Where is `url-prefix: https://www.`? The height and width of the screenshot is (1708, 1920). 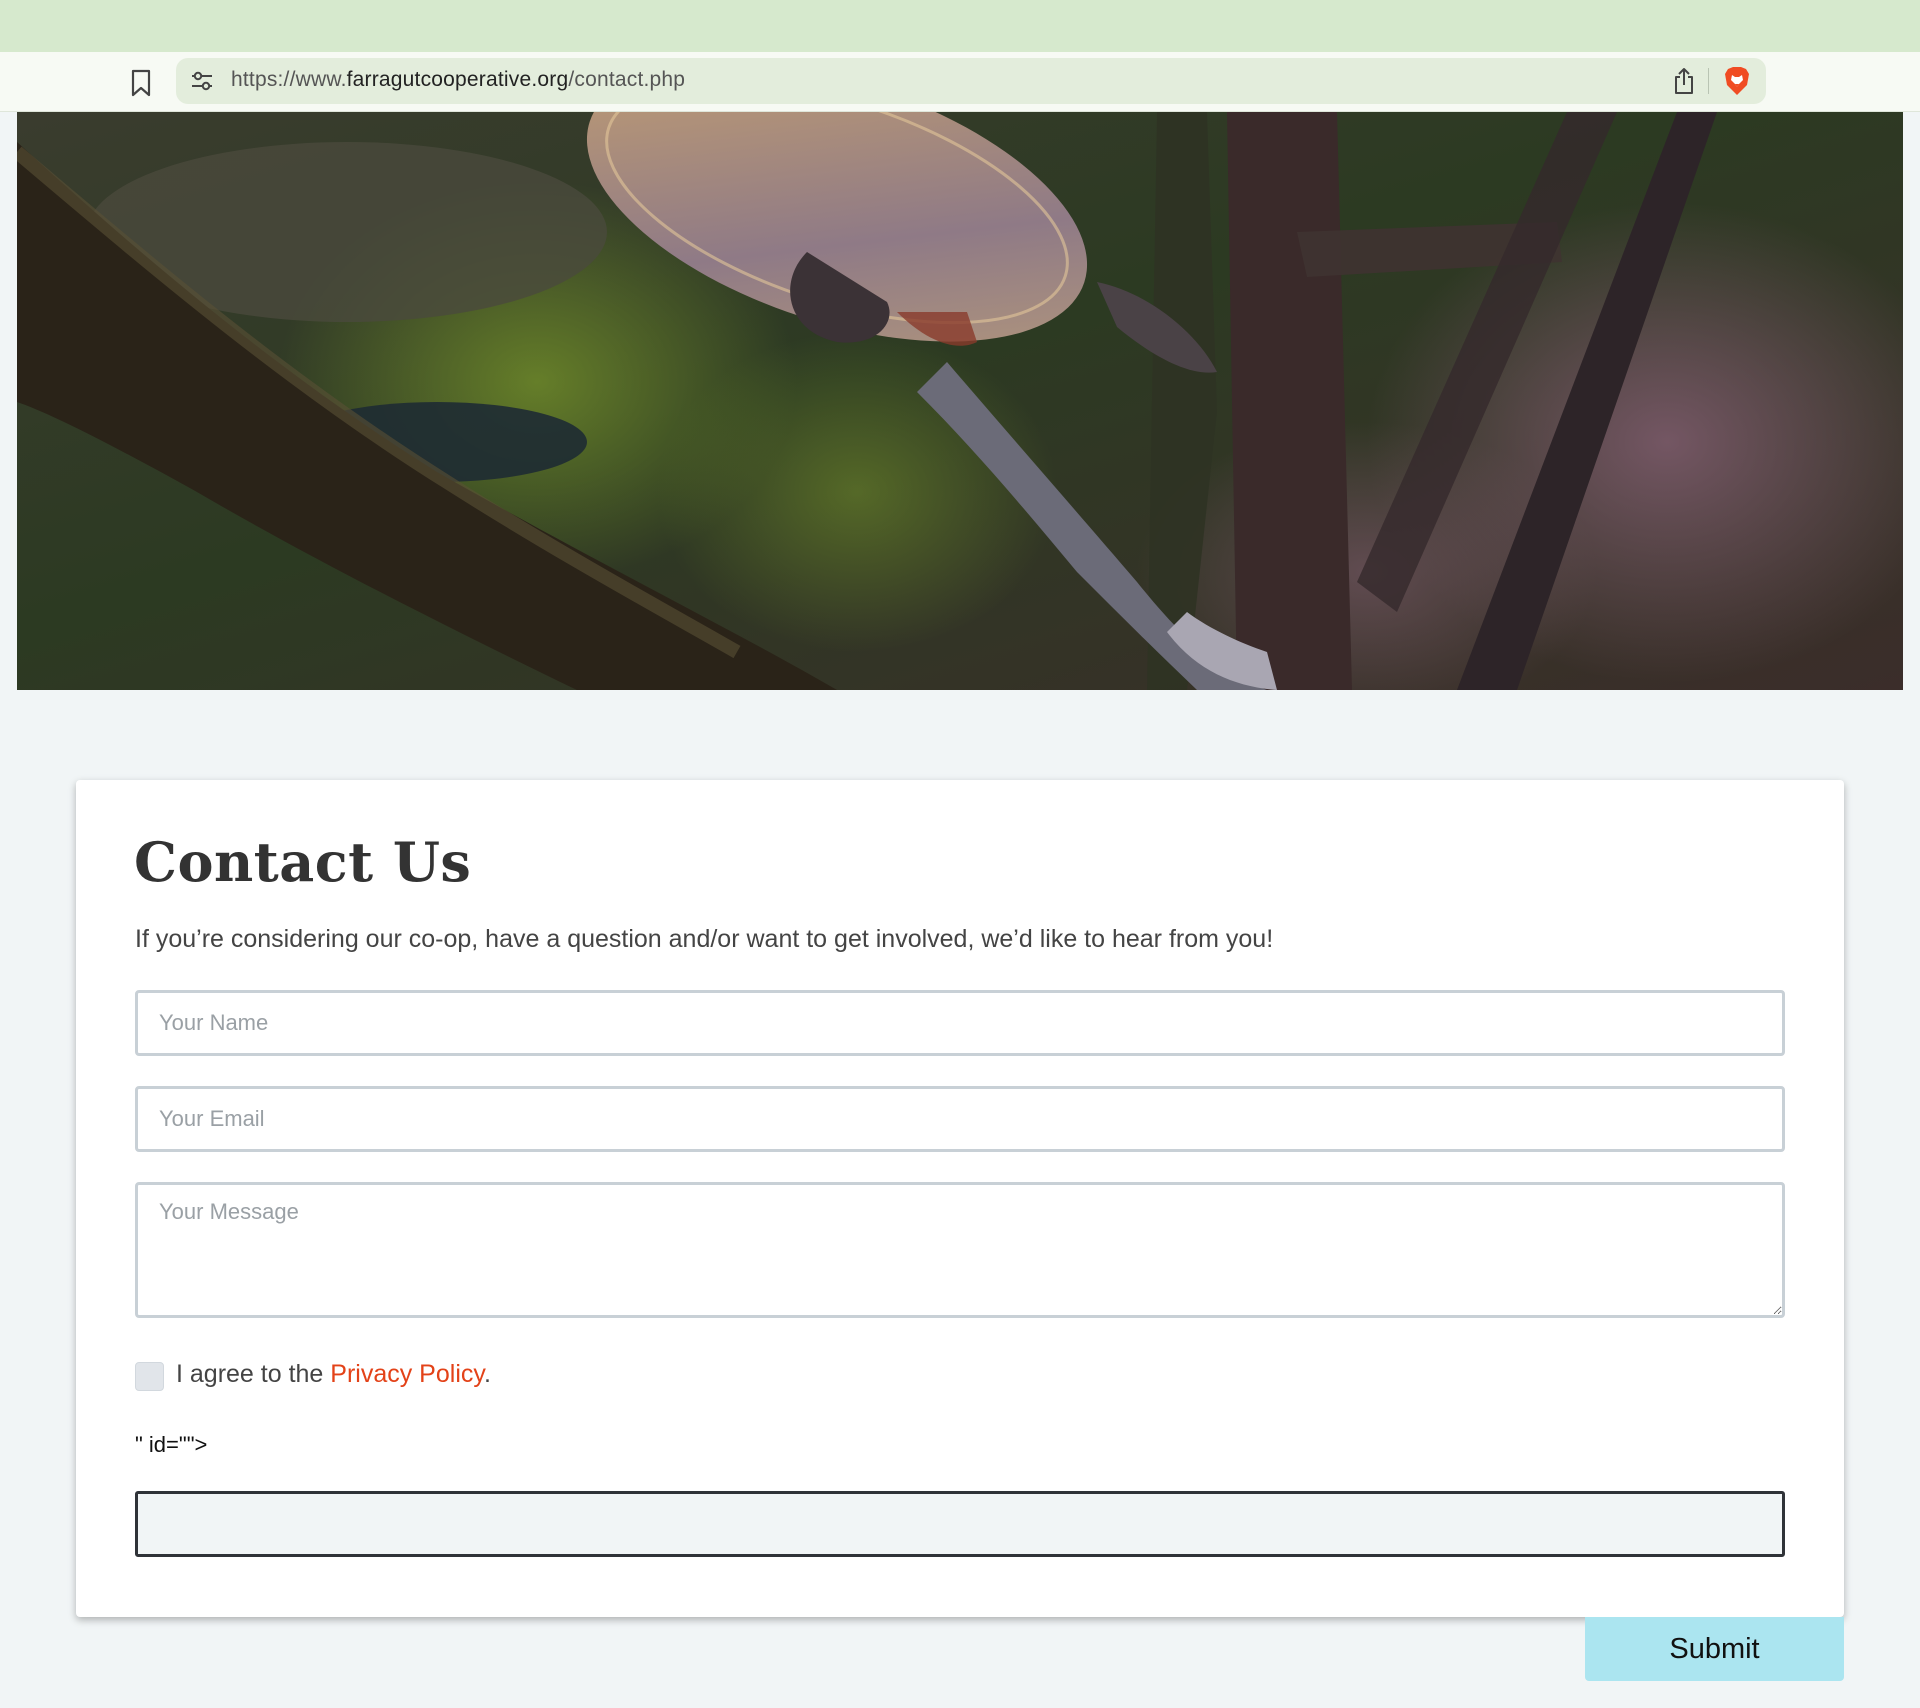 url-prefix: https://www. is located at coordinates (289, 79).